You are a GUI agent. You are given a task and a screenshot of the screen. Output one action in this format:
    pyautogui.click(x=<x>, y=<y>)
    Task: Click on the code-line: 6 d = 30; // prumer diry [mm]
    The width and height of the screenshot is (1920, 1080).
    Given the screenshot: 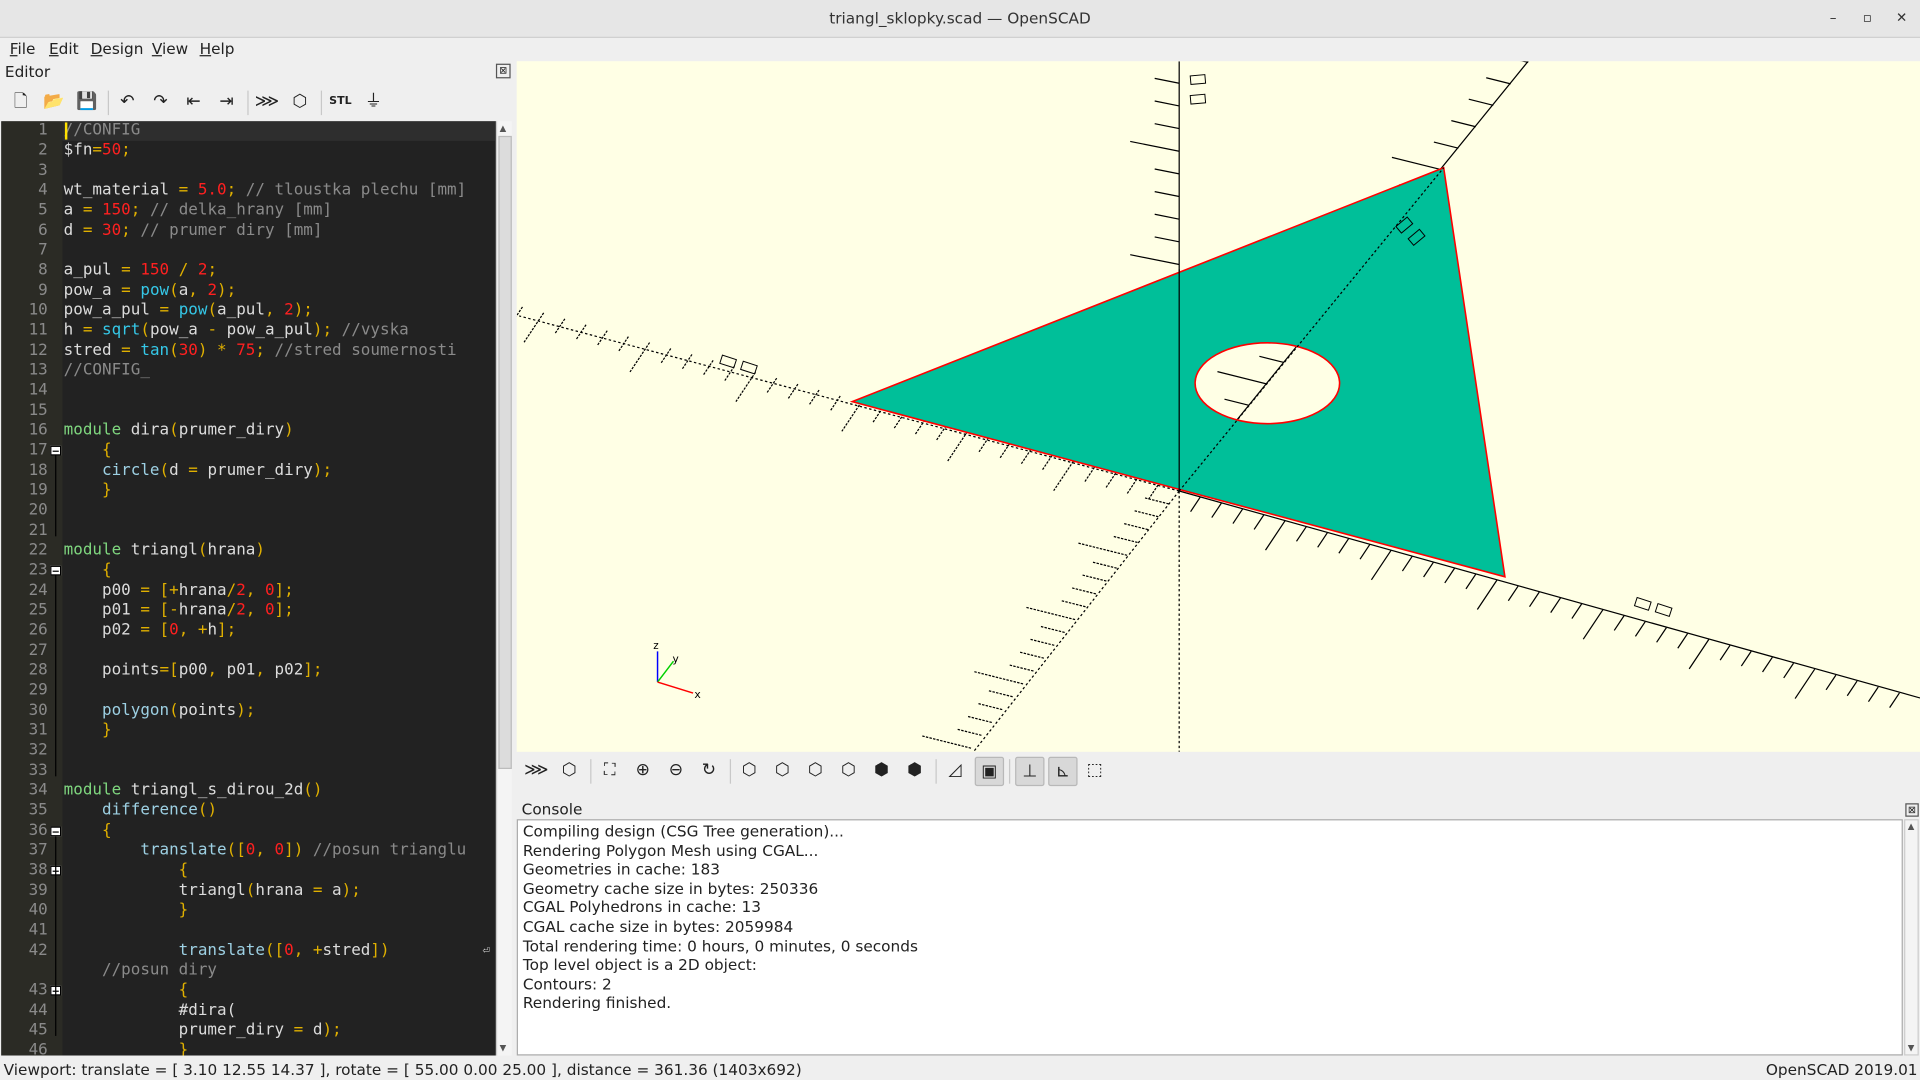 What is the action you would take?
    pyautogui.click(x=248, y=231)
    